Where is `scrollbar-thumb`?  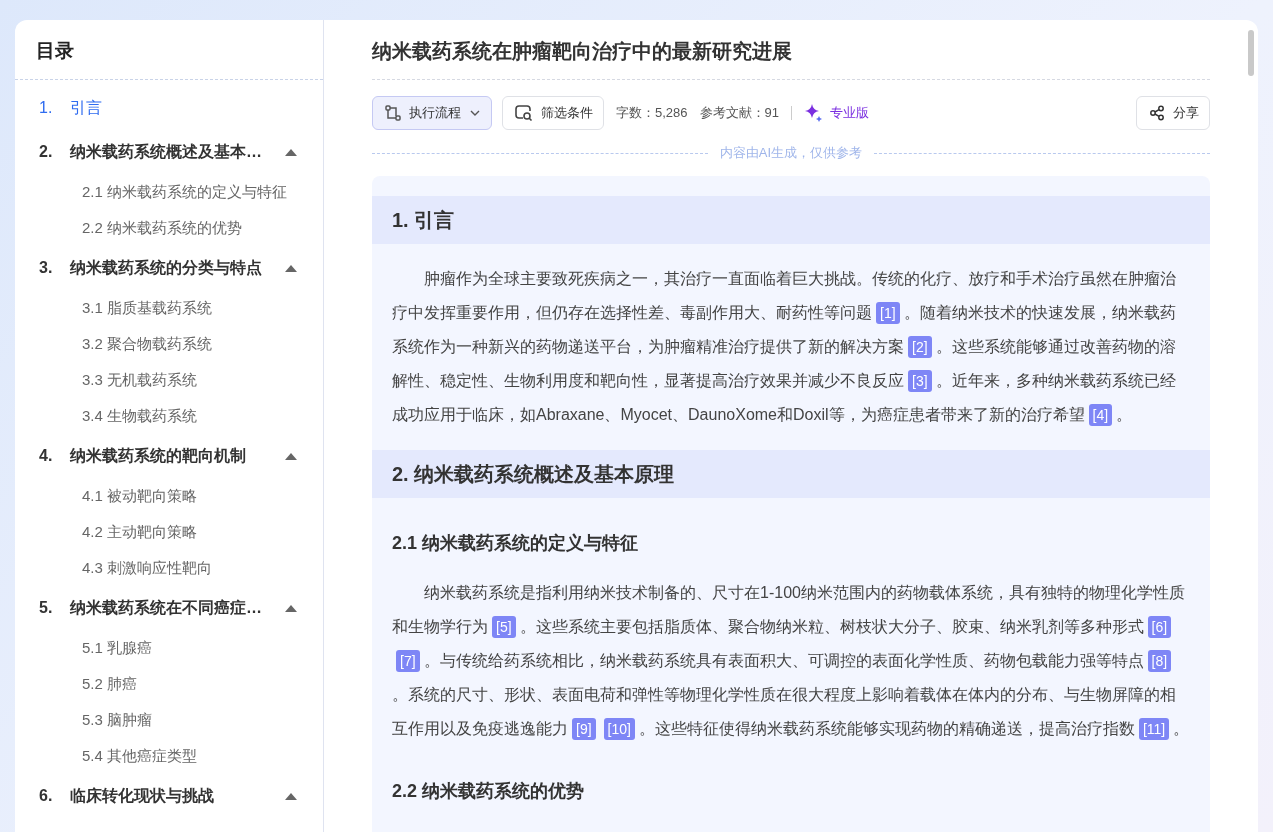 scrollbar-thumb is located at coordinates (1251, 53).